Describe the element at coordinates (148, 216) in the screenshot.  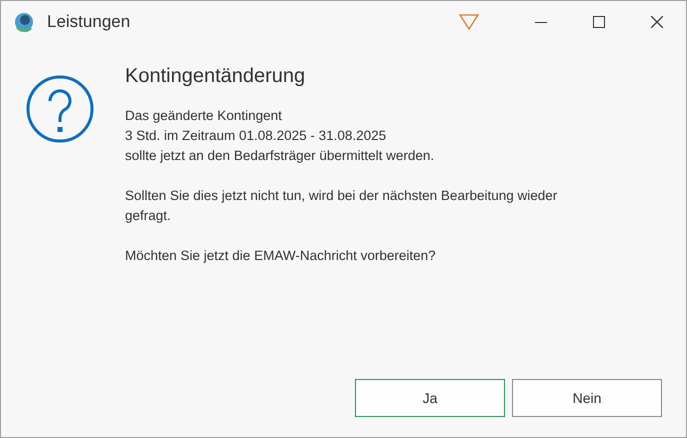
I see `message-text: gefragt.` at that location.